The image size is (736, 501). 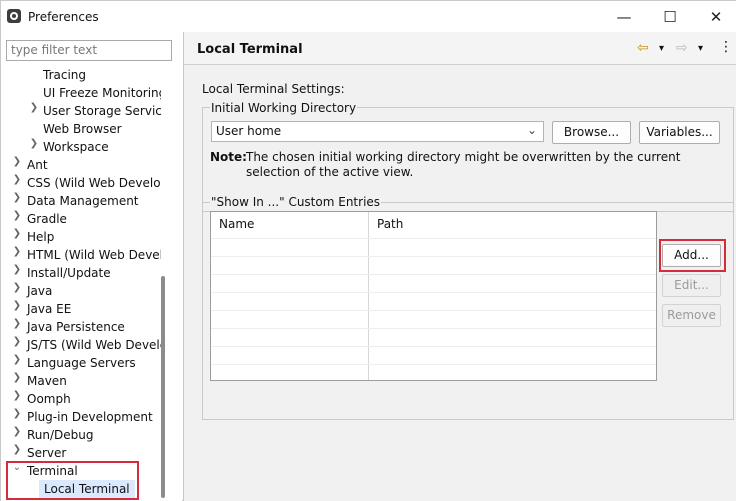 What do you see at coordinates (296, 202) in the screenshot?
I see `custom-entries-label: "Show In ..." Custom Entries` at bounding box center [296, 202].